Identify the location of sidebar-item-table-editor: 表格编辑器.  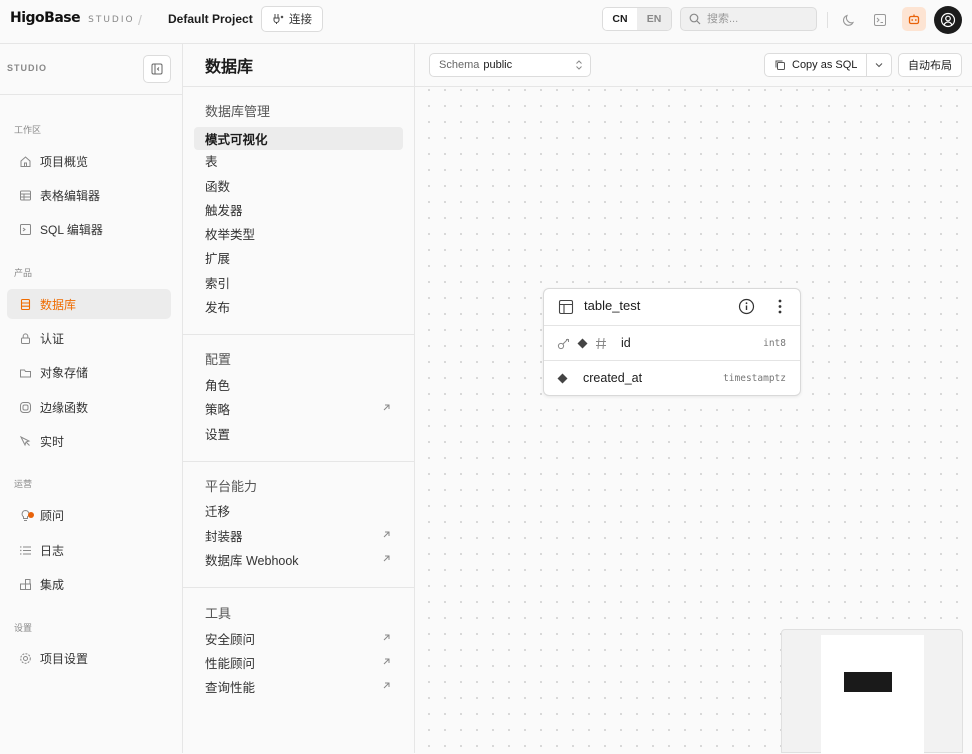
(89, 195).